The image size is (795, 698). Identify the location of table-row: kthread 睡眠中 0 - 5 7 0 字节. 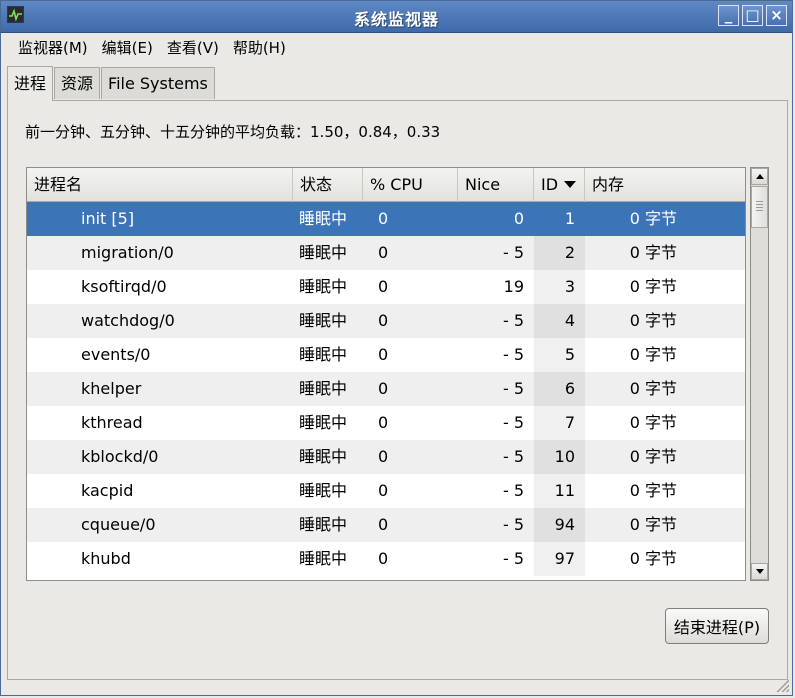
(386, 423).